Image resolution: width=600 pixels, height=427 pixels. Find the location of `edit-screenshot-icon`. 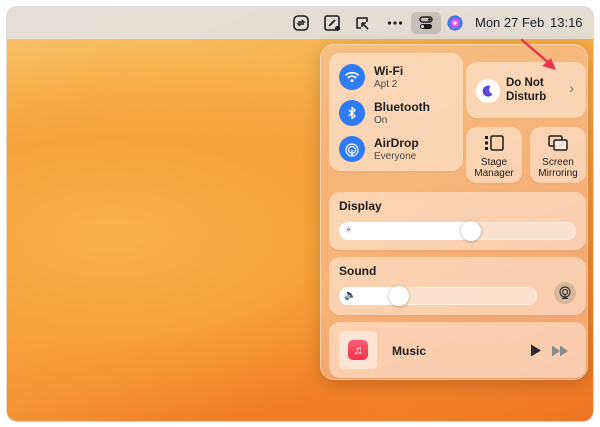

edit-screenshot-icon is located at coordinates (332, 23).